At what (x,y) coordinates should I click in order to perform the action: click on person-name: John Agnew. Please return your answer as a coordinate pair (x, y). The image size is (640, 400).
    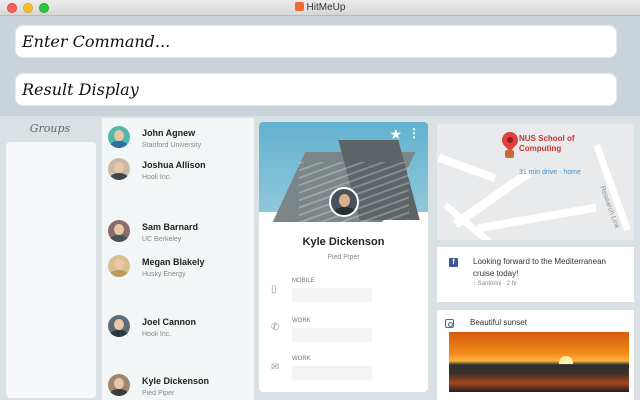
    Looking at the image, I should click on (169, 133).